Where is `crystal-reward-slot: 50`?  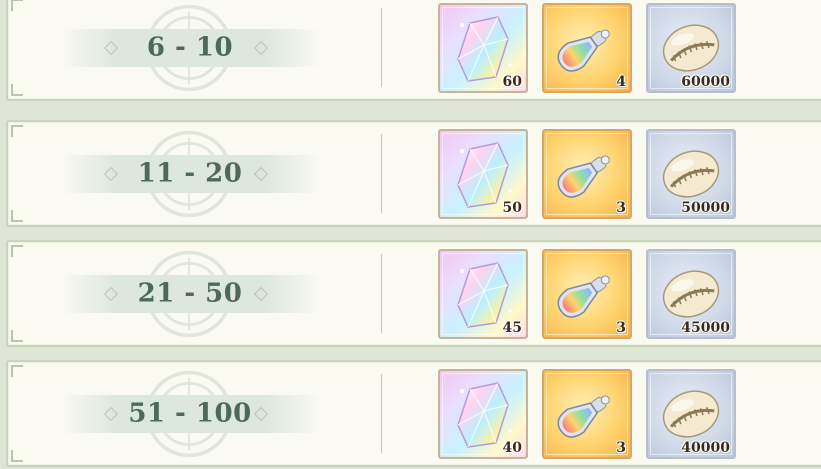 crystal-reward-slot: 50 is located at coordinates (483, 173).